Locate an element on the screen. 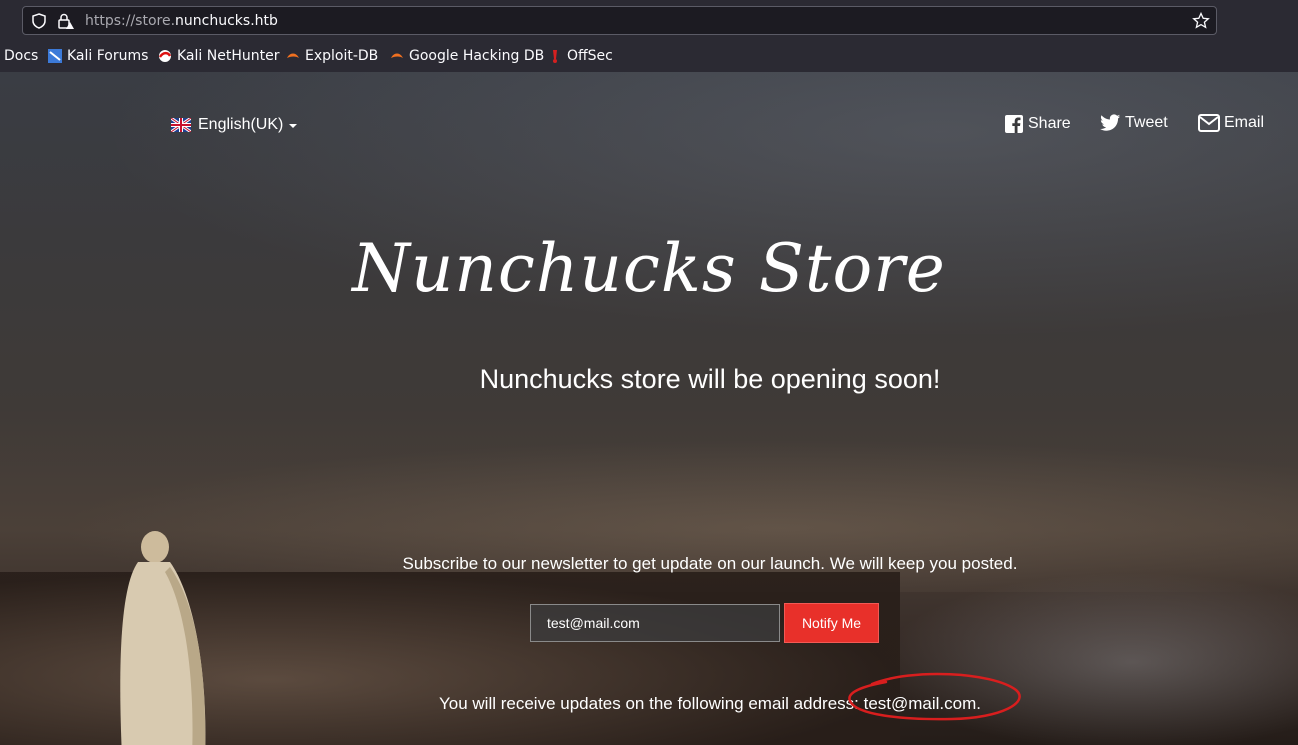  bookmark-label: Docs is located at coordinates (21, 56).